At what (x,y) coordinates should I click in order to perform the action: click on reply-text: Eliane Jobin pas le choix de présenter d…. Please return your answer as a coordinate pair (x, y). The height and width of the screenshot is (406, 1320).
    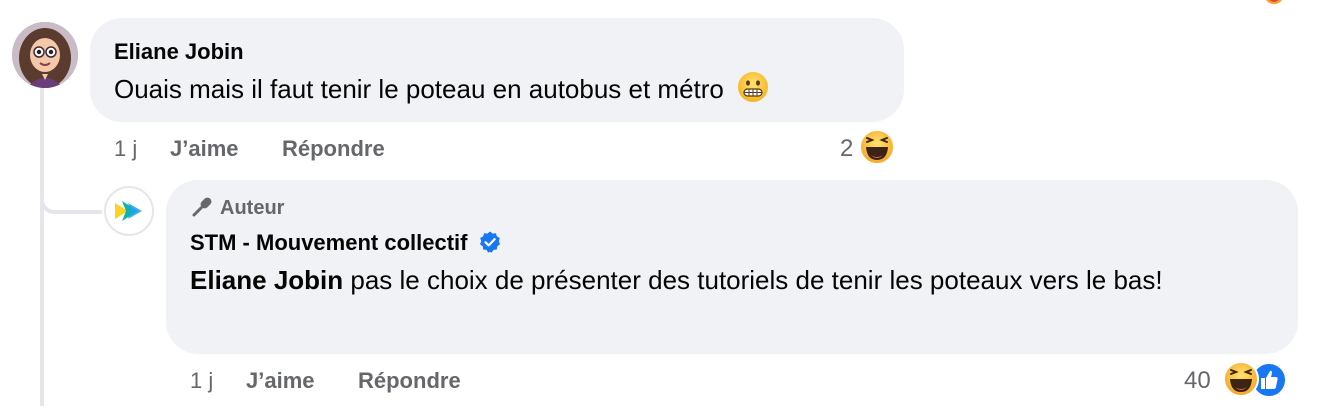
    Looking at the image, I should click on (735, 280).